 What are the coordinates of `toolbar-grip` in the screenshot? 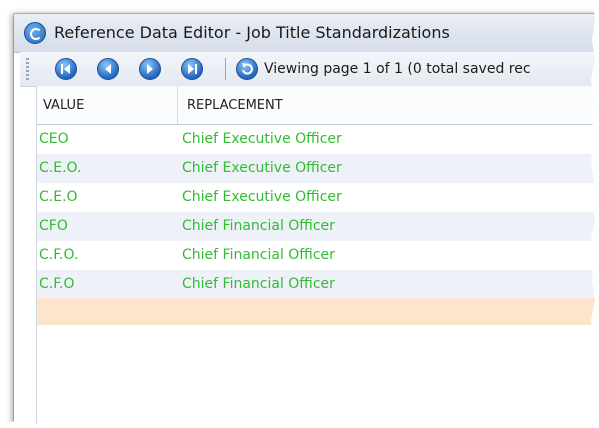 It's located at (27, 69).